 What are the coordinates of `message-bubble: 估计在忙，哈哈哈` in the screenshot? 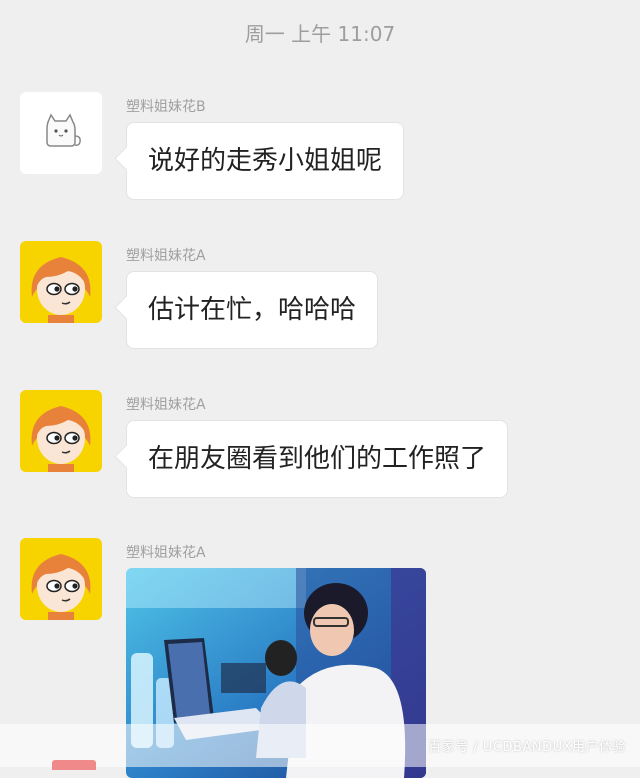 It's located at (252, 310).